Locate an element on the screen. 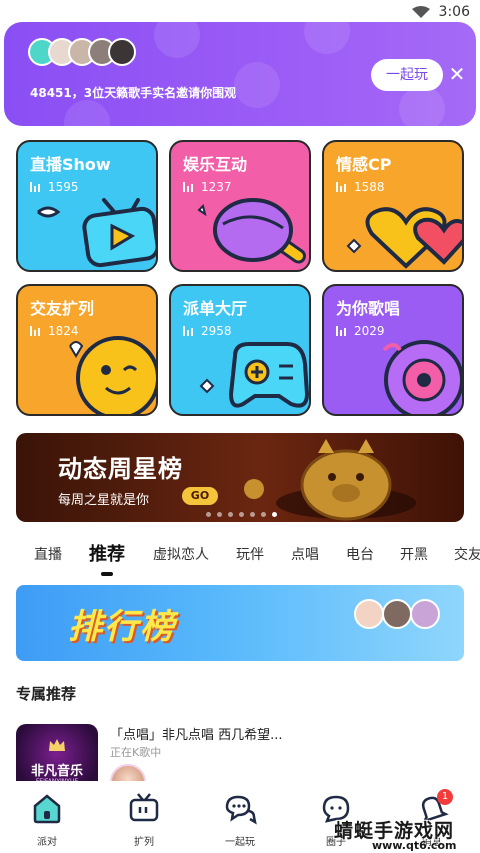 This screenshot has height=853, width=480. nav-play-together: 一起玩 is located at coordinates (240, 819).